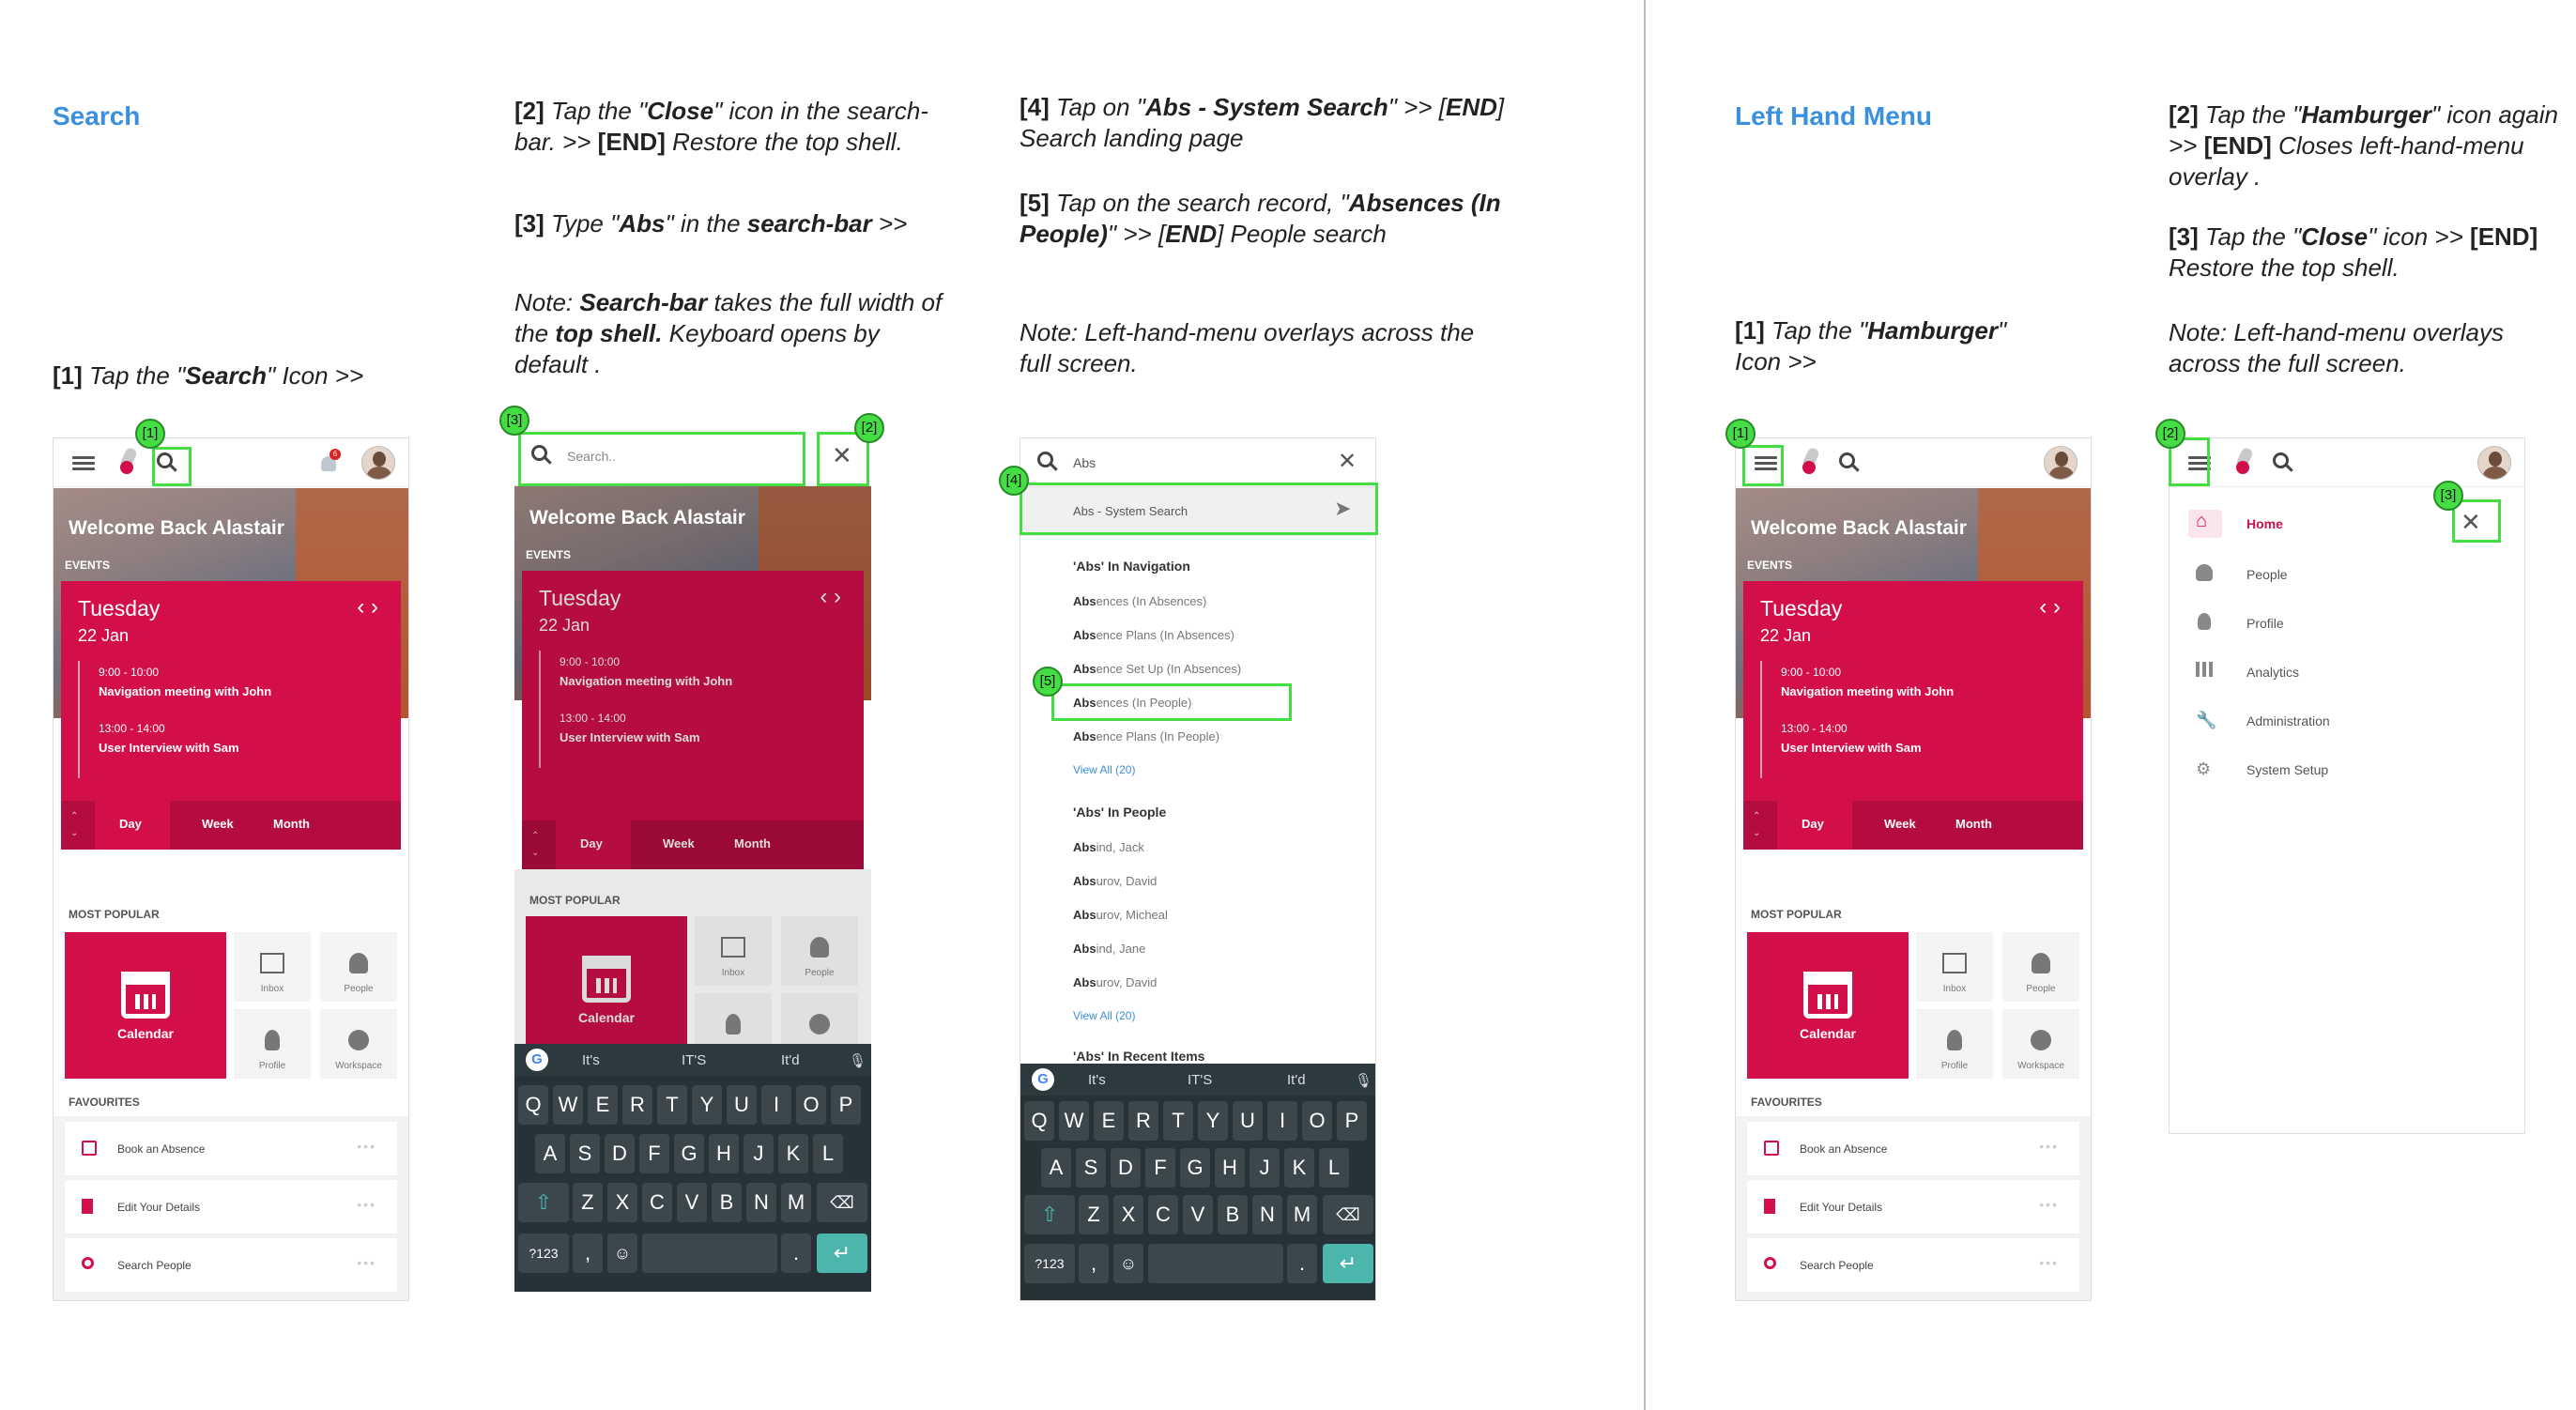 The width and height of the screenshot is (2576, 1410). Describe the element at coordinates (811, 1105) in the screenshot. I see `key: O` at that location.